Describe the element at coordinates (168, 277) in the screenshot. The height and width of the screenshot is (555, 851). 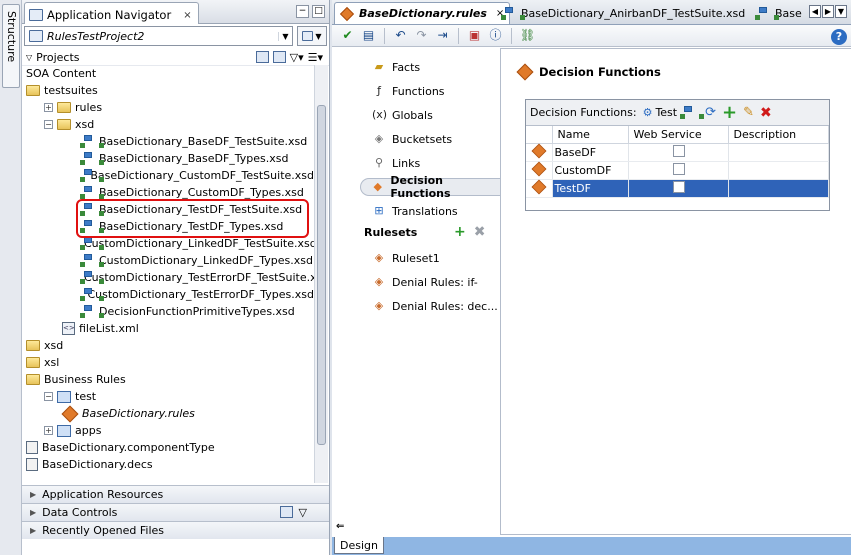
I see `tree-item: CustomDictionary_TestErrorDF_TestSuite.x` at that location.